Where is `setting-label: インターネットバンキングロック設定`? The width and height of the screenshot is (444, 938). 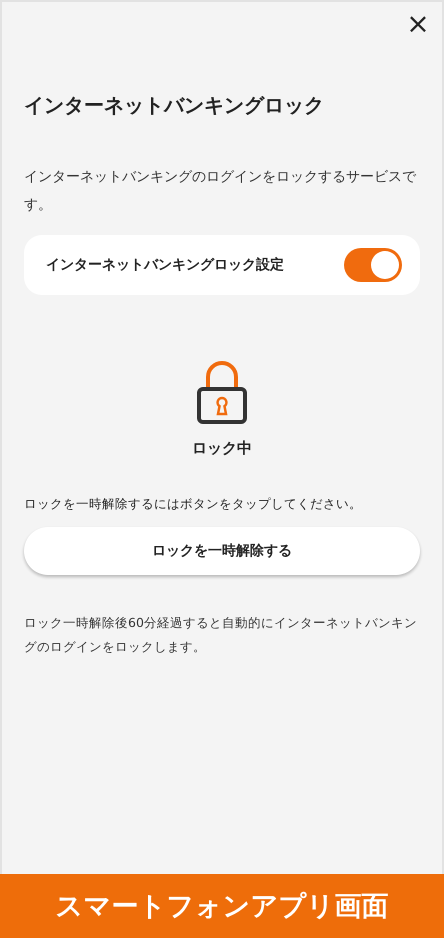 setting-label: インターネットバンキングロック設定 is located at coordinates (165, 265).